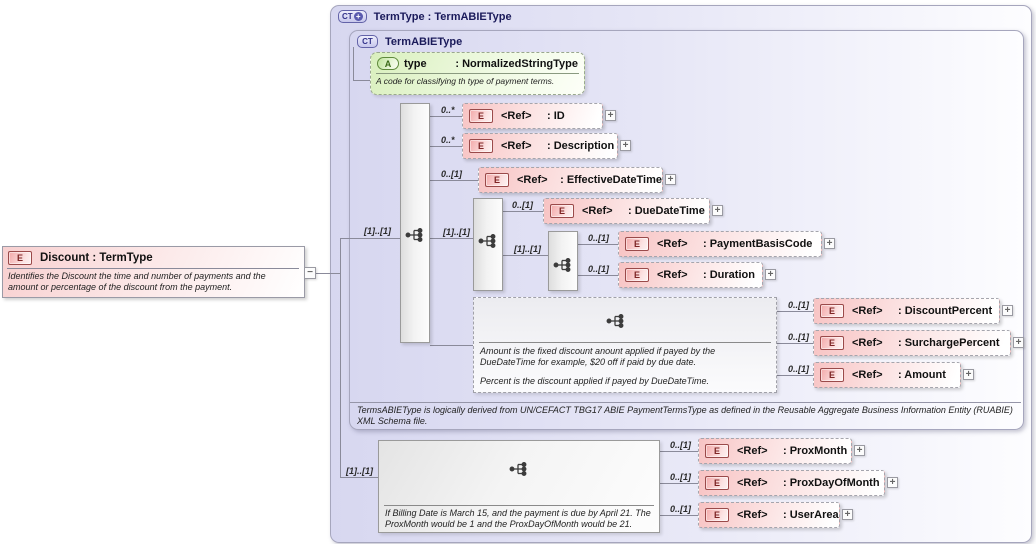 Image resolution: width=1036 pixels, height=544 pixels. What do you see at coordinates (666, 211) in the screenshot?
I see `ref-type: : DueDateTime` at bounding box center [666, 211].